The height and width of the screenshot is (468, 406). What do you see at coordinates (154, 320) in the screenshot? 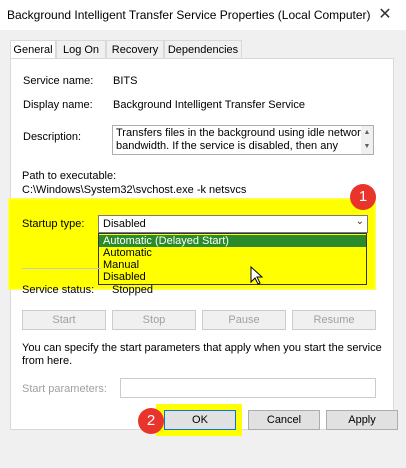
I see `stop-button: Stop` at bounding box center [154, 320].